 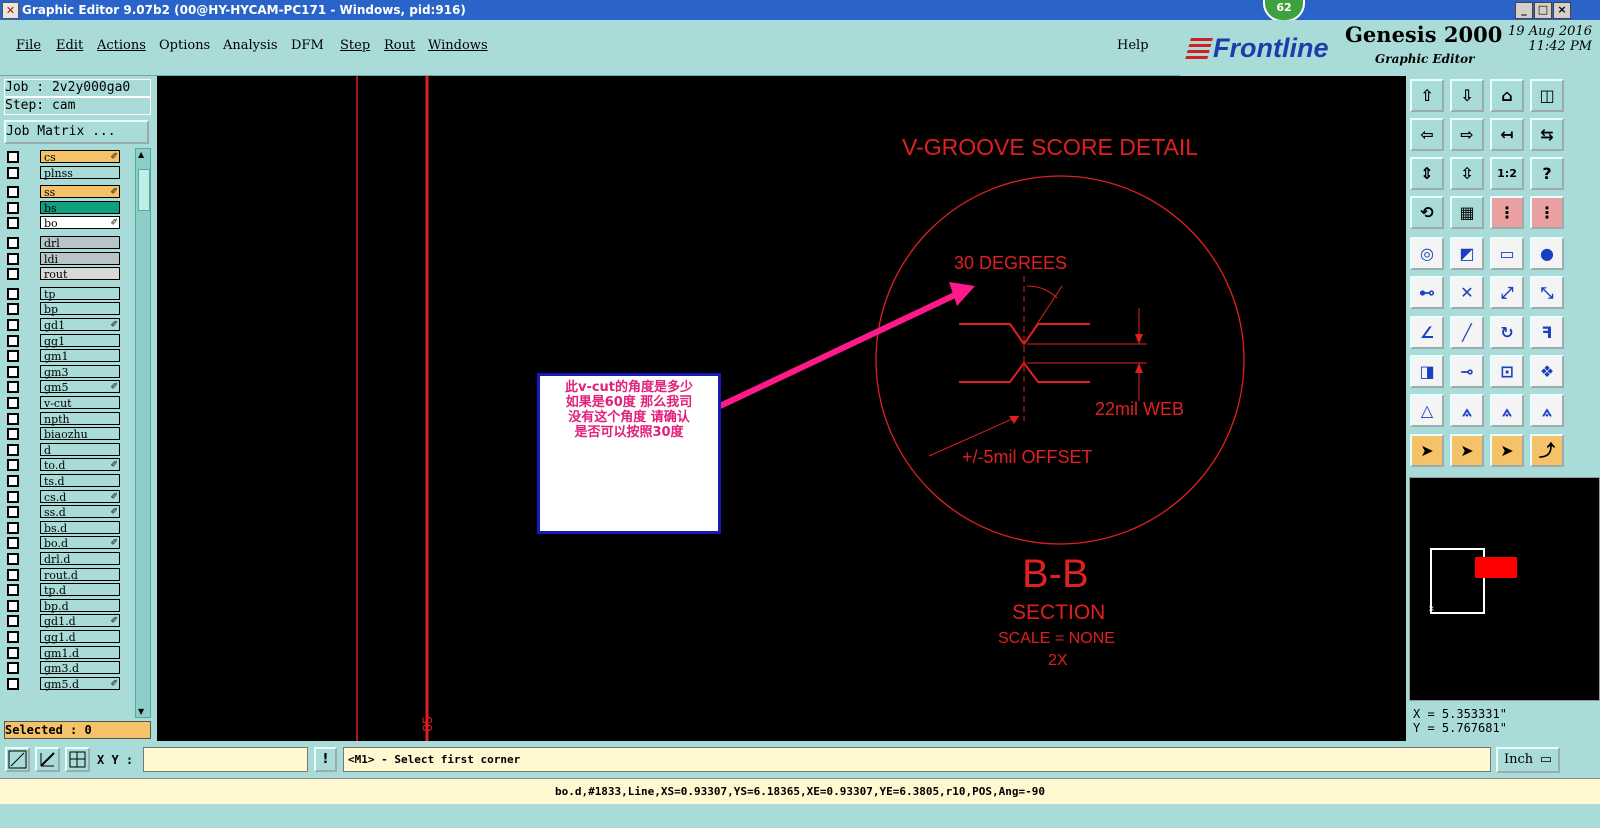 I want to click on layer-row: bs.d, so click(x=64, y=527).